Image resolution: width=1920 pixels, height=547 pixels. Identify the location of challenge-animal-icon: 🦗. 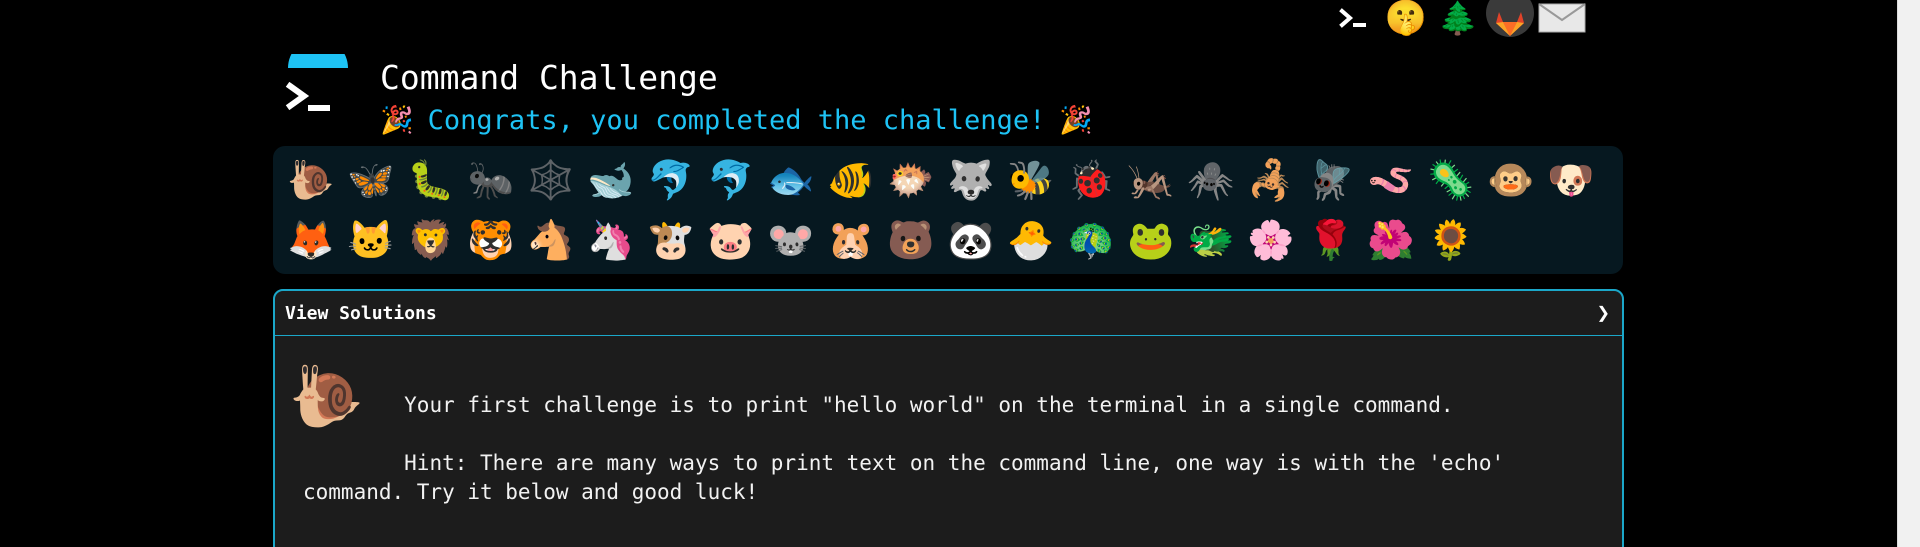
(1151, 180).